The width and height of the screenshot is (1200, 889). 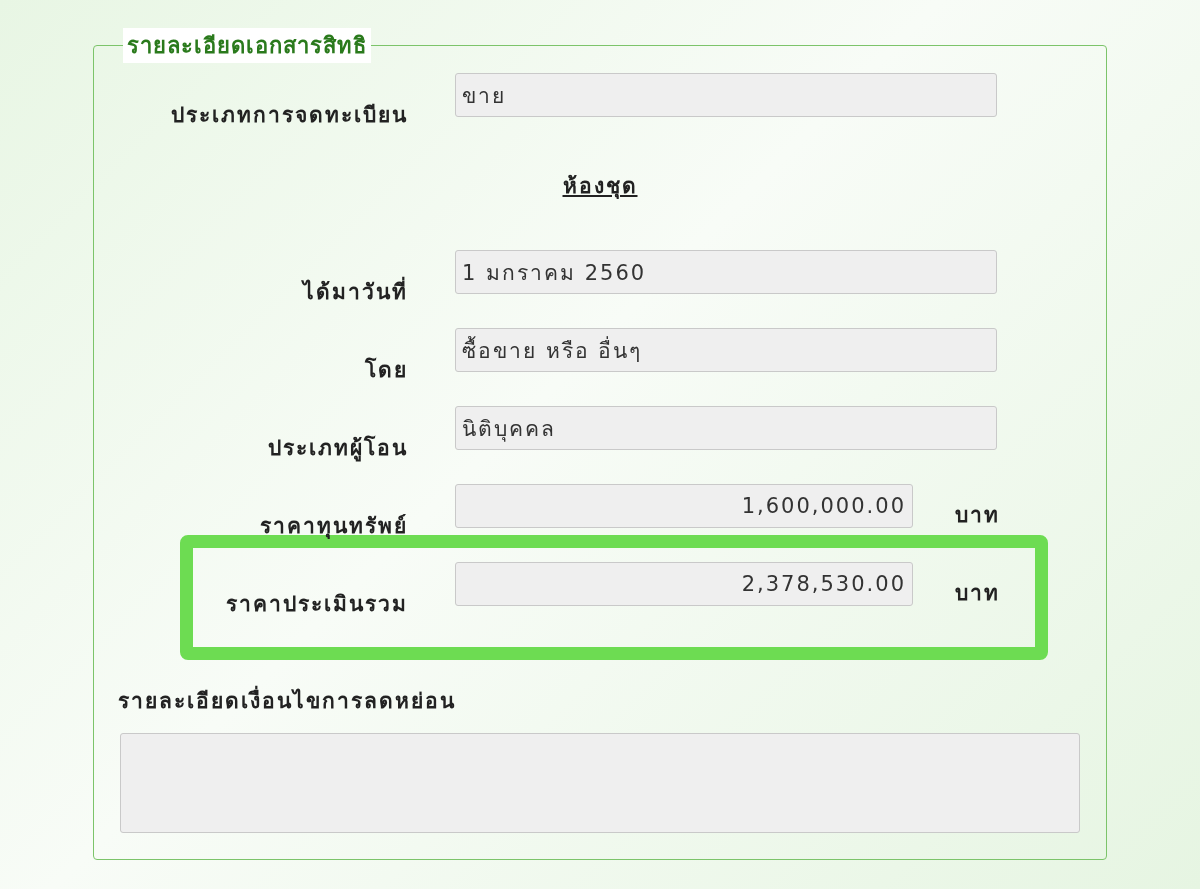 I want to click on input-field: 2,378,530.00, so click(x=684, y=584).